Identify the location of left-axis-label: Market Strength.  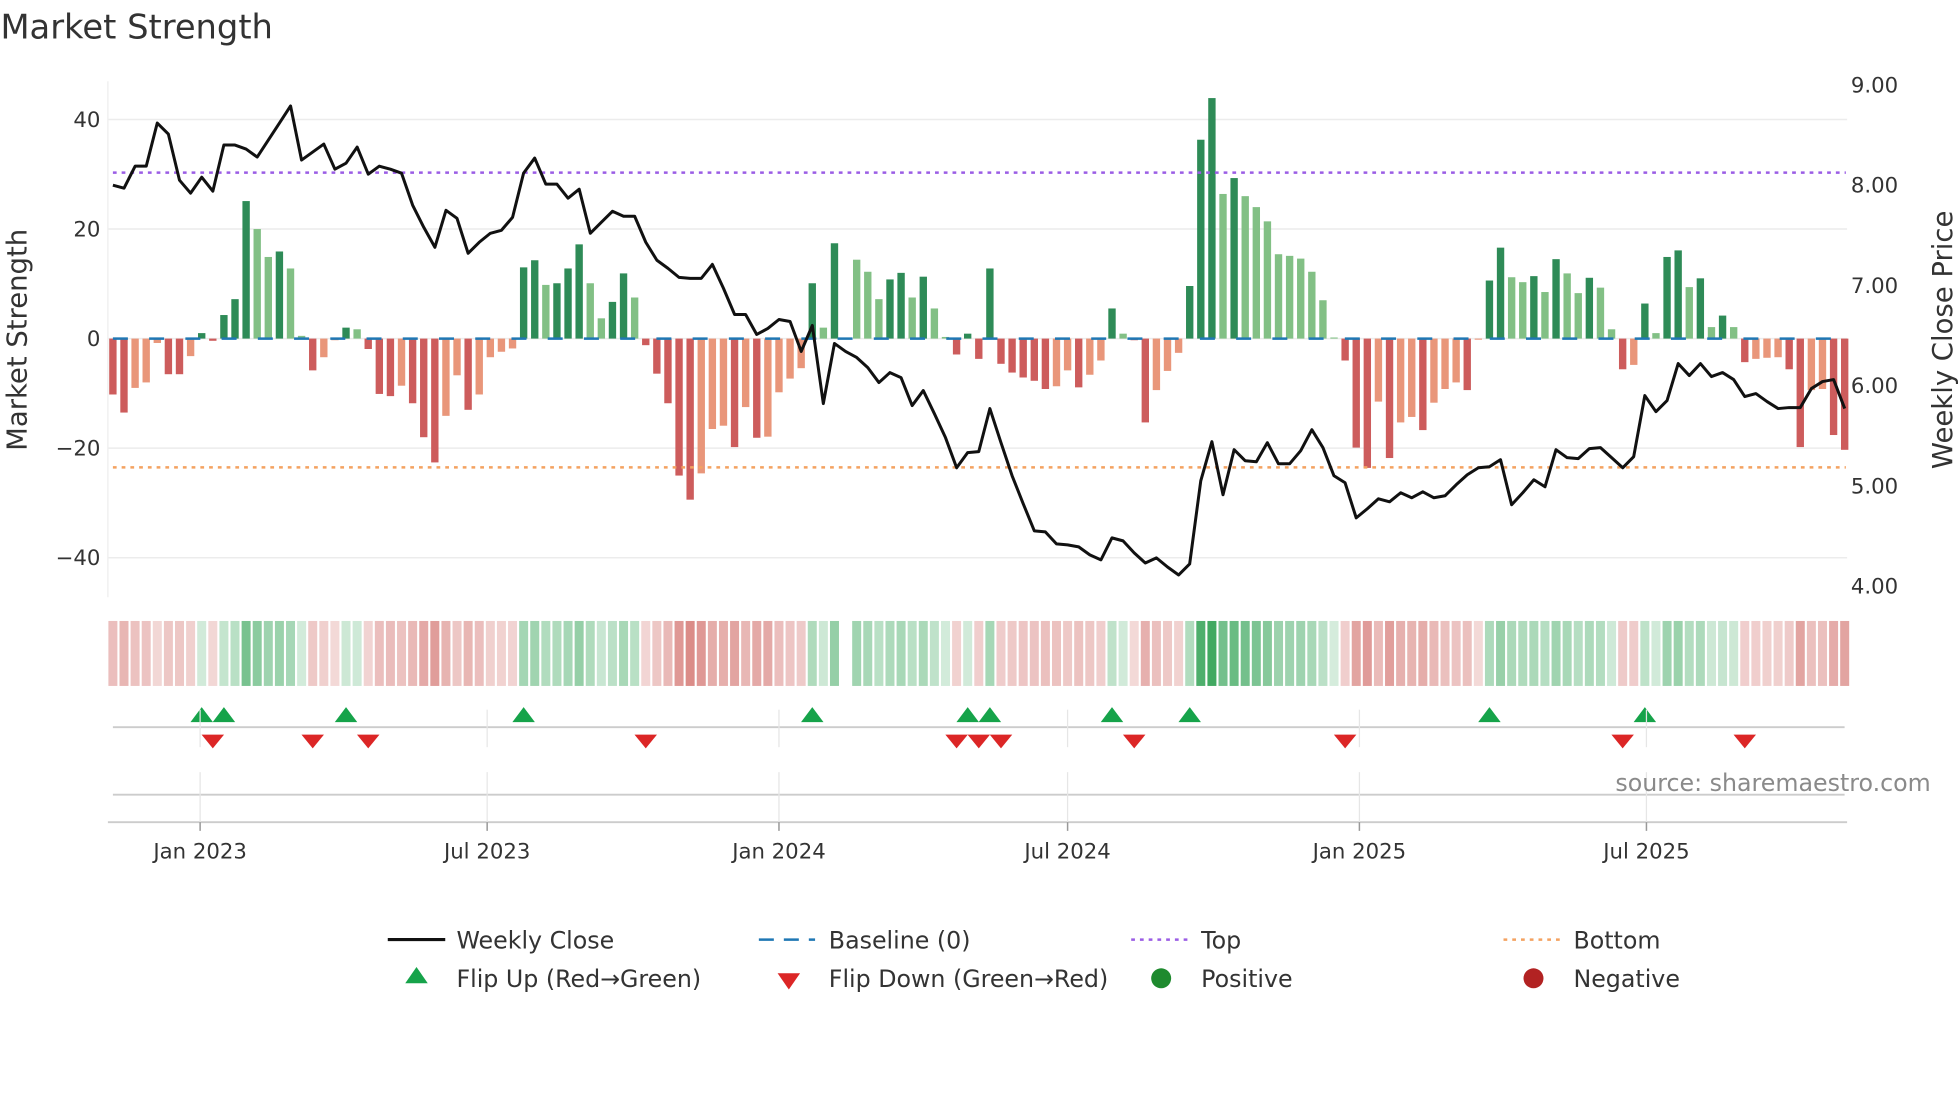
(18, 340).